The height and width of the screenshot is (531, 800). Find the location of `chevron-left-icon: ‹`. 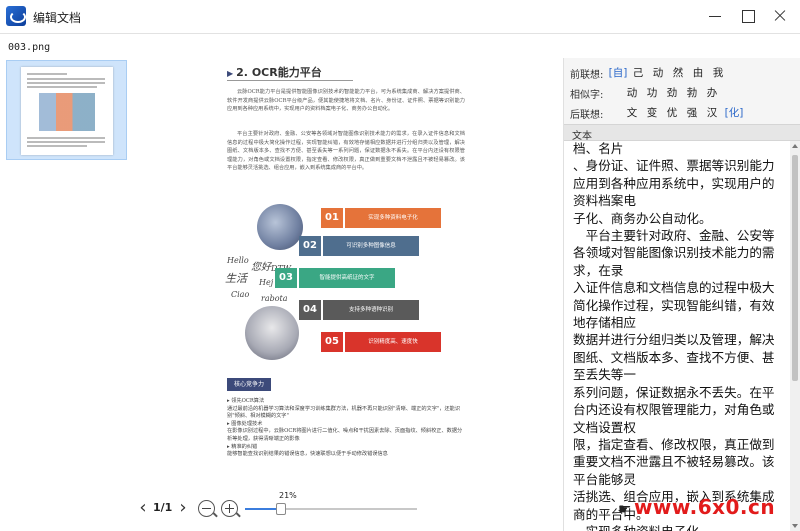

chevron-left-icon: ‹ is located at coordinates (143, 507).